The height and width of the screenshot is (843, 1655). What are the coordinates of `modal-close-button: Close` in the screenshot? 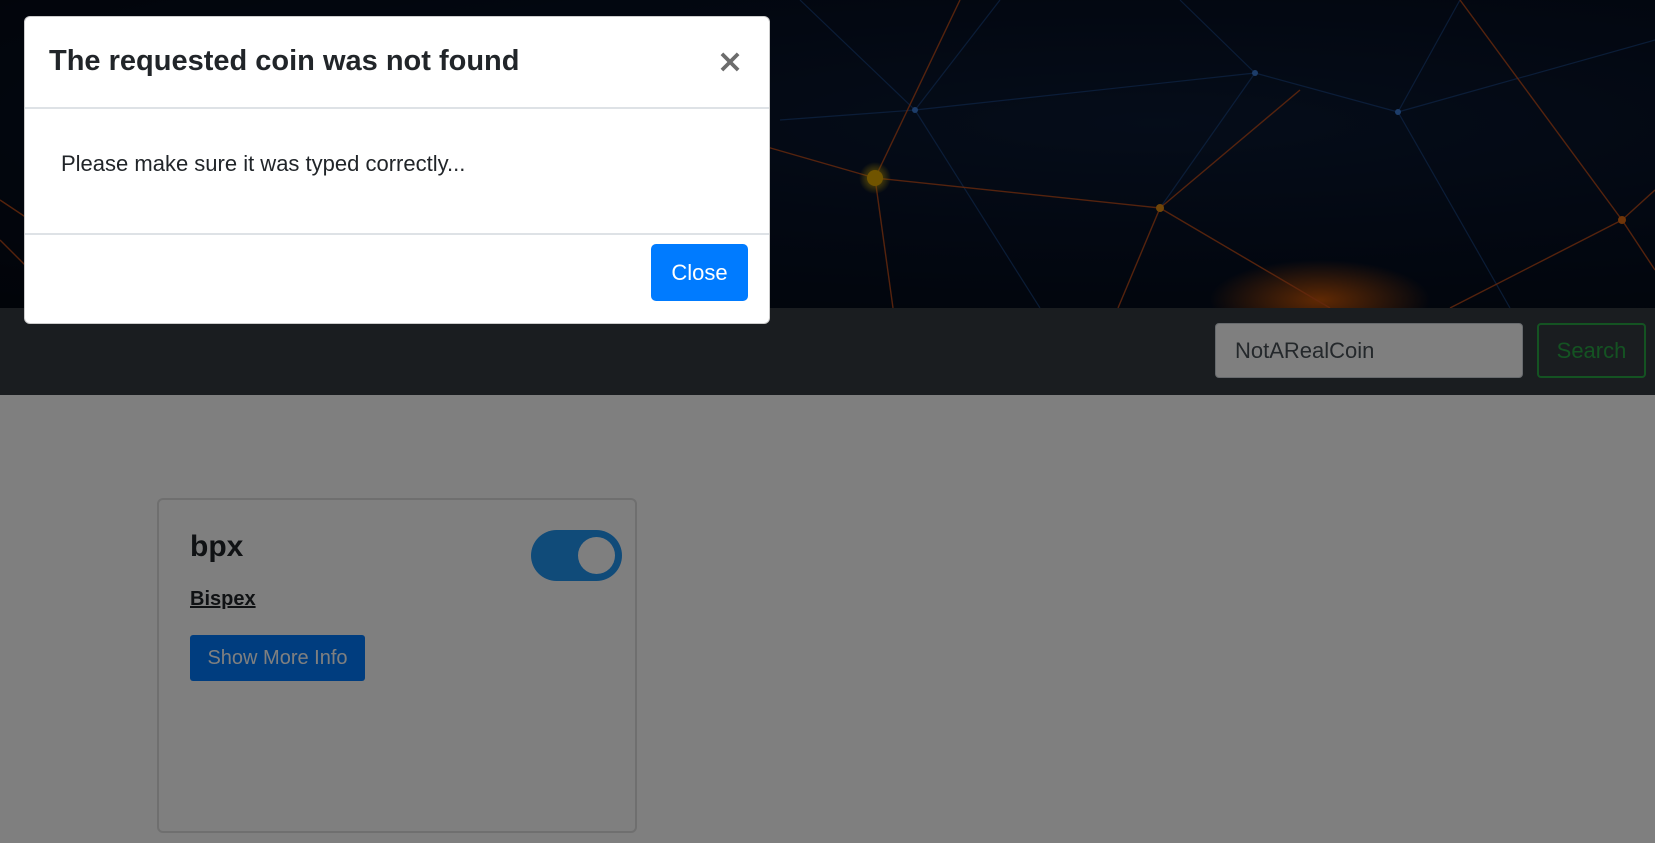 It's located at (699, 272).